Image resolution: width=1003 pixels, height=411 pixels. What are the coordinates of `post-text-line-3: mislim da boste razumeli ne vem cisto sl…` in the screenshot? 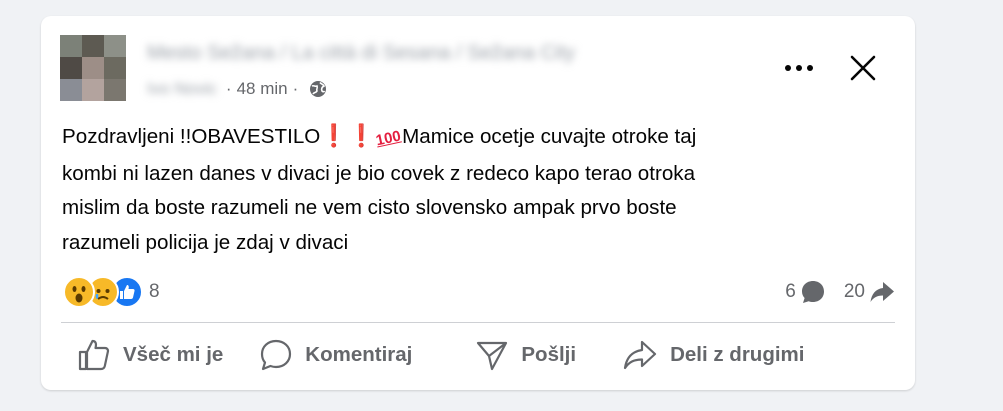 It's located at (369, 207).